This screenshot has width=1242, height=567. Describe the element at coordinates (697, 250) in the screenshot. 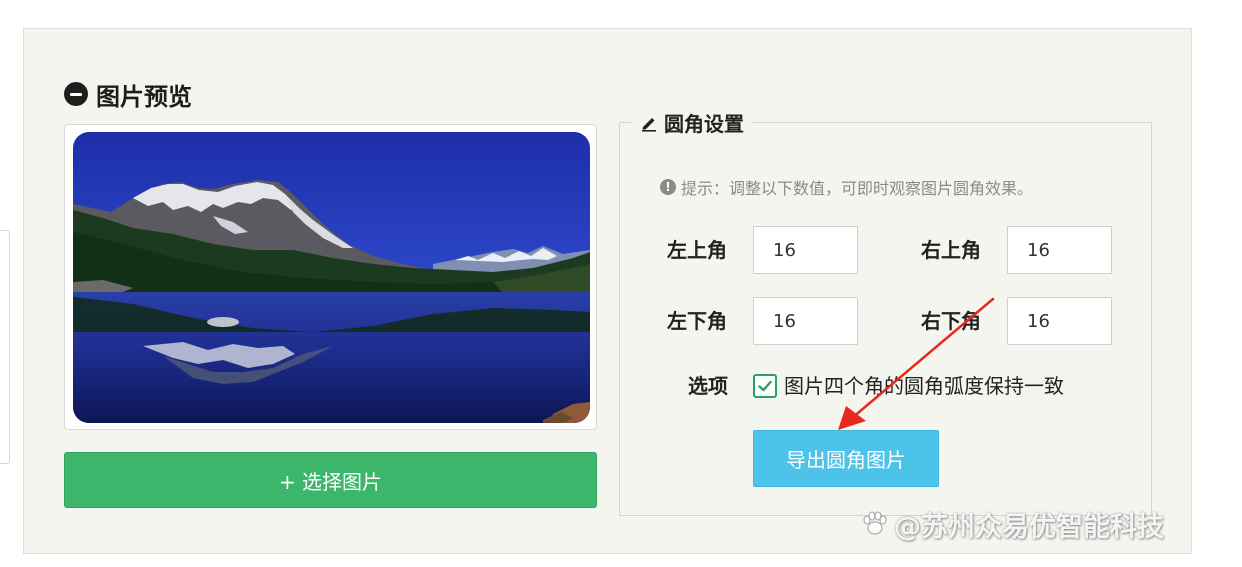

I see `top-left-label: 左上角` at that location.